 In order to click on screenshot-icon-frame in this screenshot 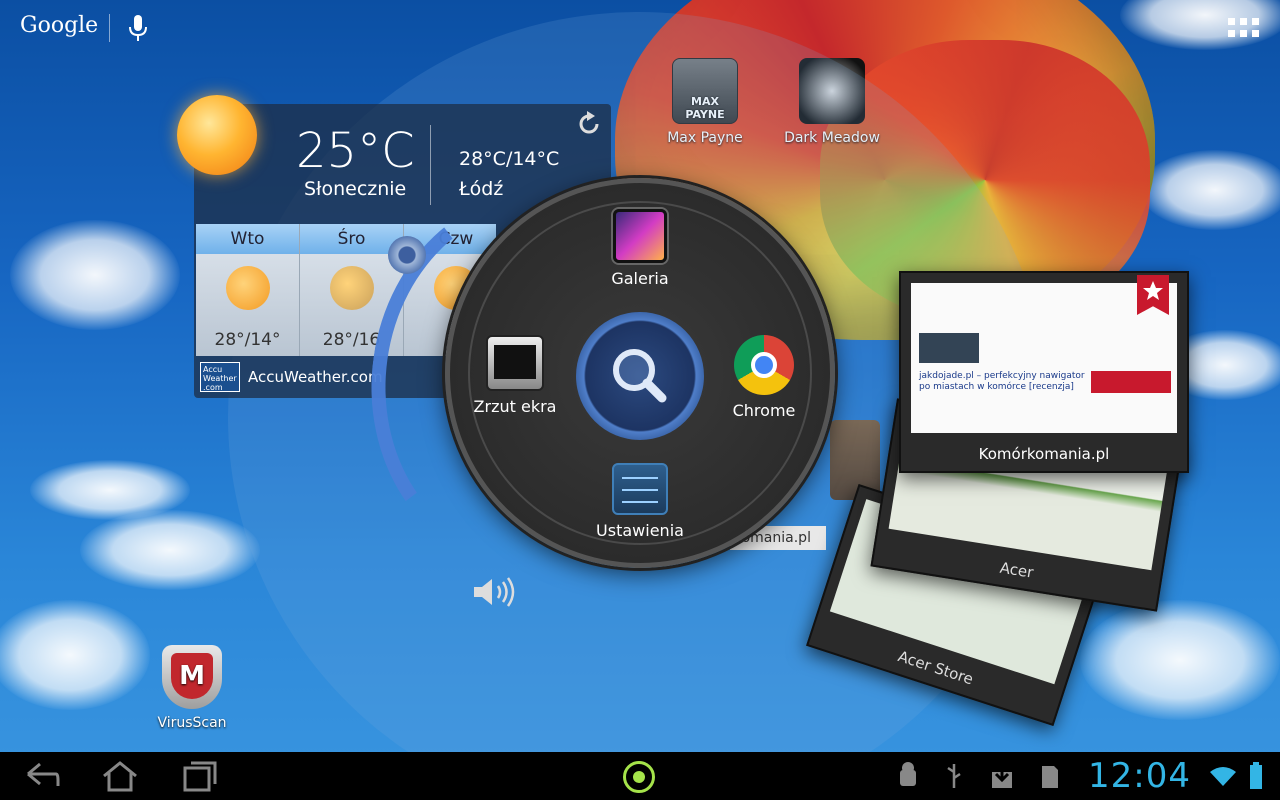, I will do `click(515, 362)`.